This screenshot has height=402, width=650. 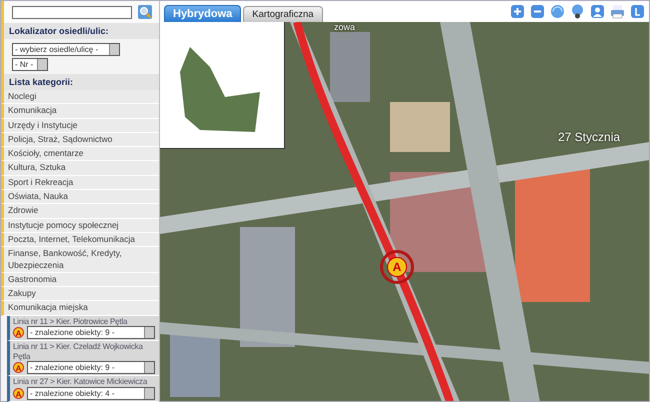 I want to click on map-tab: Kartograficzna, so click(x=283, y=14).